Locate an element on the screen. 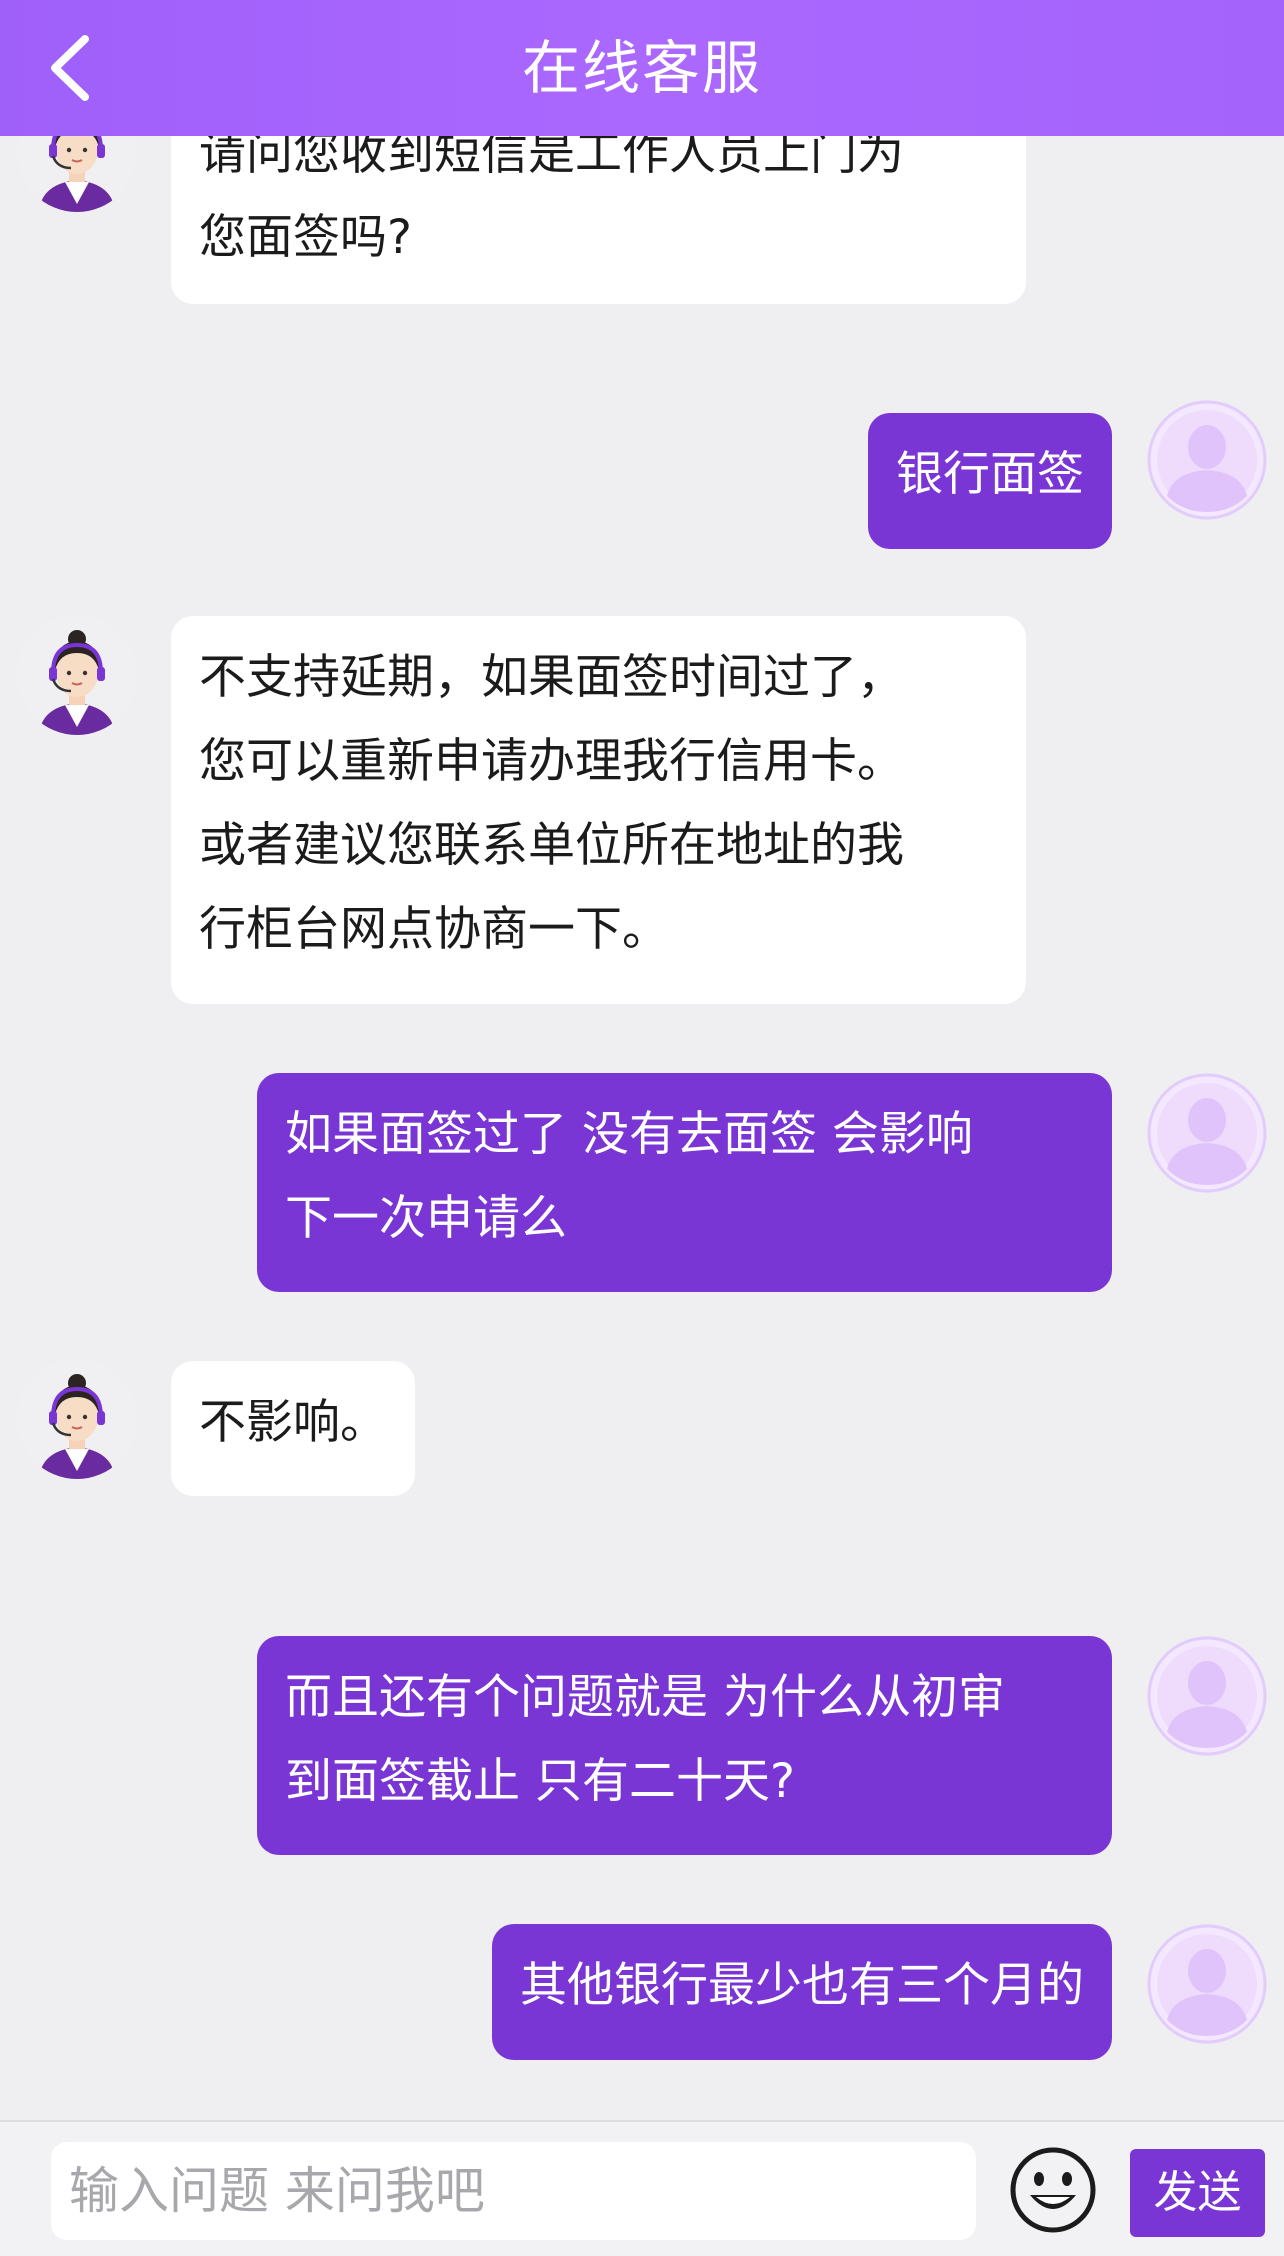 This screenshot has height=2256, width=1284. message-input is located at coordinates (513, 2191).